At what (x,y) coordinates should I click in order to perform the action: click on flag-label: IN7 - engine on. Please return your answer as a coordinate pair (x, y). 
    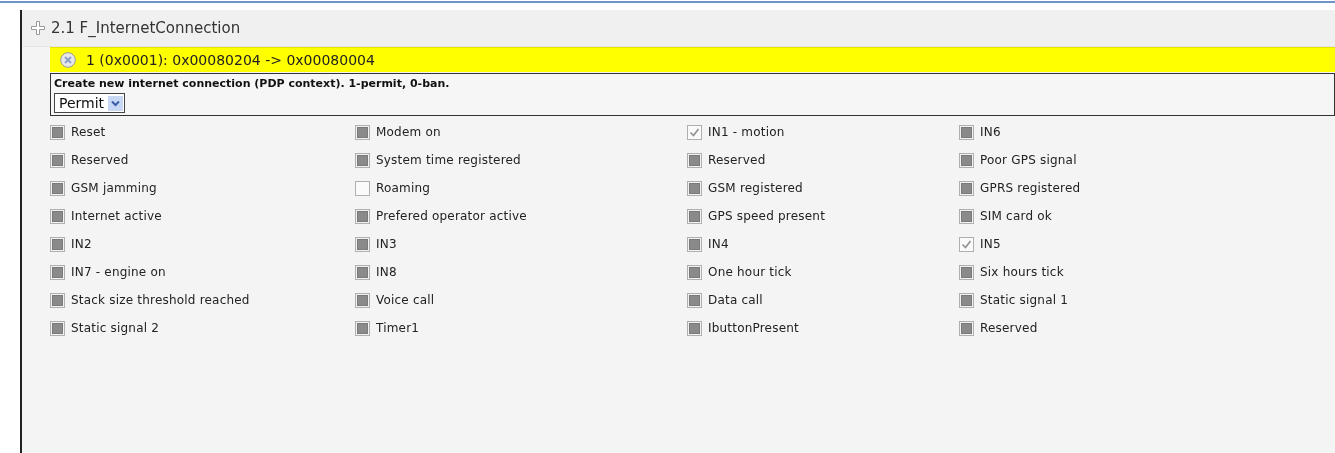
    Looking at the image, I should click on (118, 272).